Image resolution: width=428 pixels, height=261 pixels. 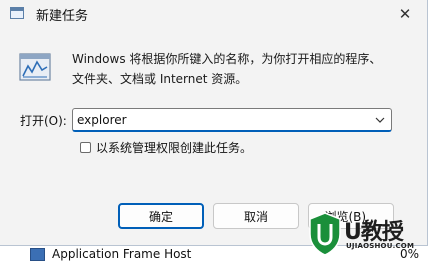 What do you see at coordinates (17, 13) in the screenshot?
I see `window-icon` at bounding box center [17, 13].